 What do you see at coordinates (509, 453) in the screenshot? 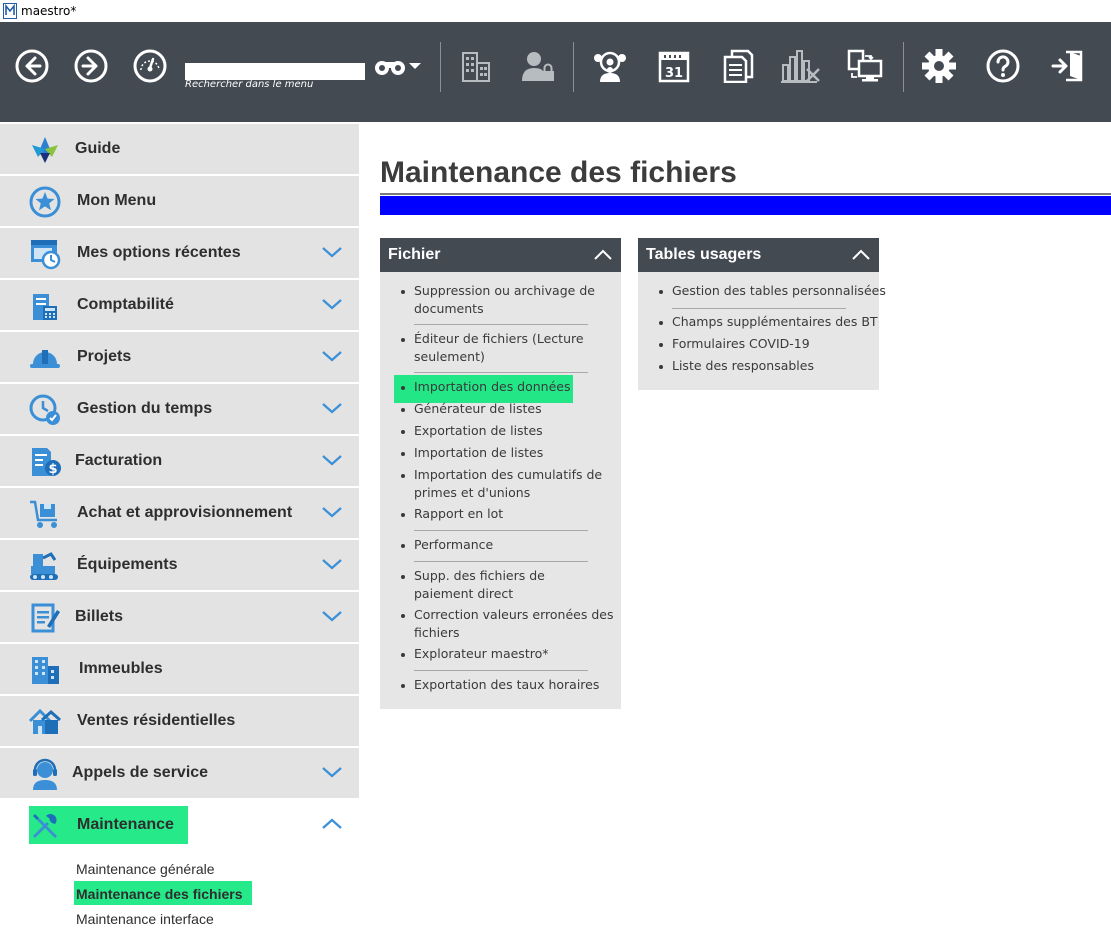
I see `link-importation-listes: Importation de listes` at bounding box center [509, 453].